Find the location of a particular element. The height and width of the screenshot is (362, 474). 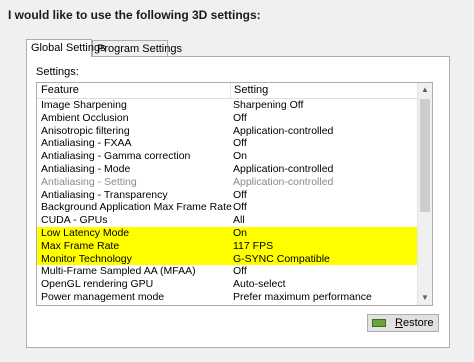

setting-value: All is located at coordinates (239, 220).